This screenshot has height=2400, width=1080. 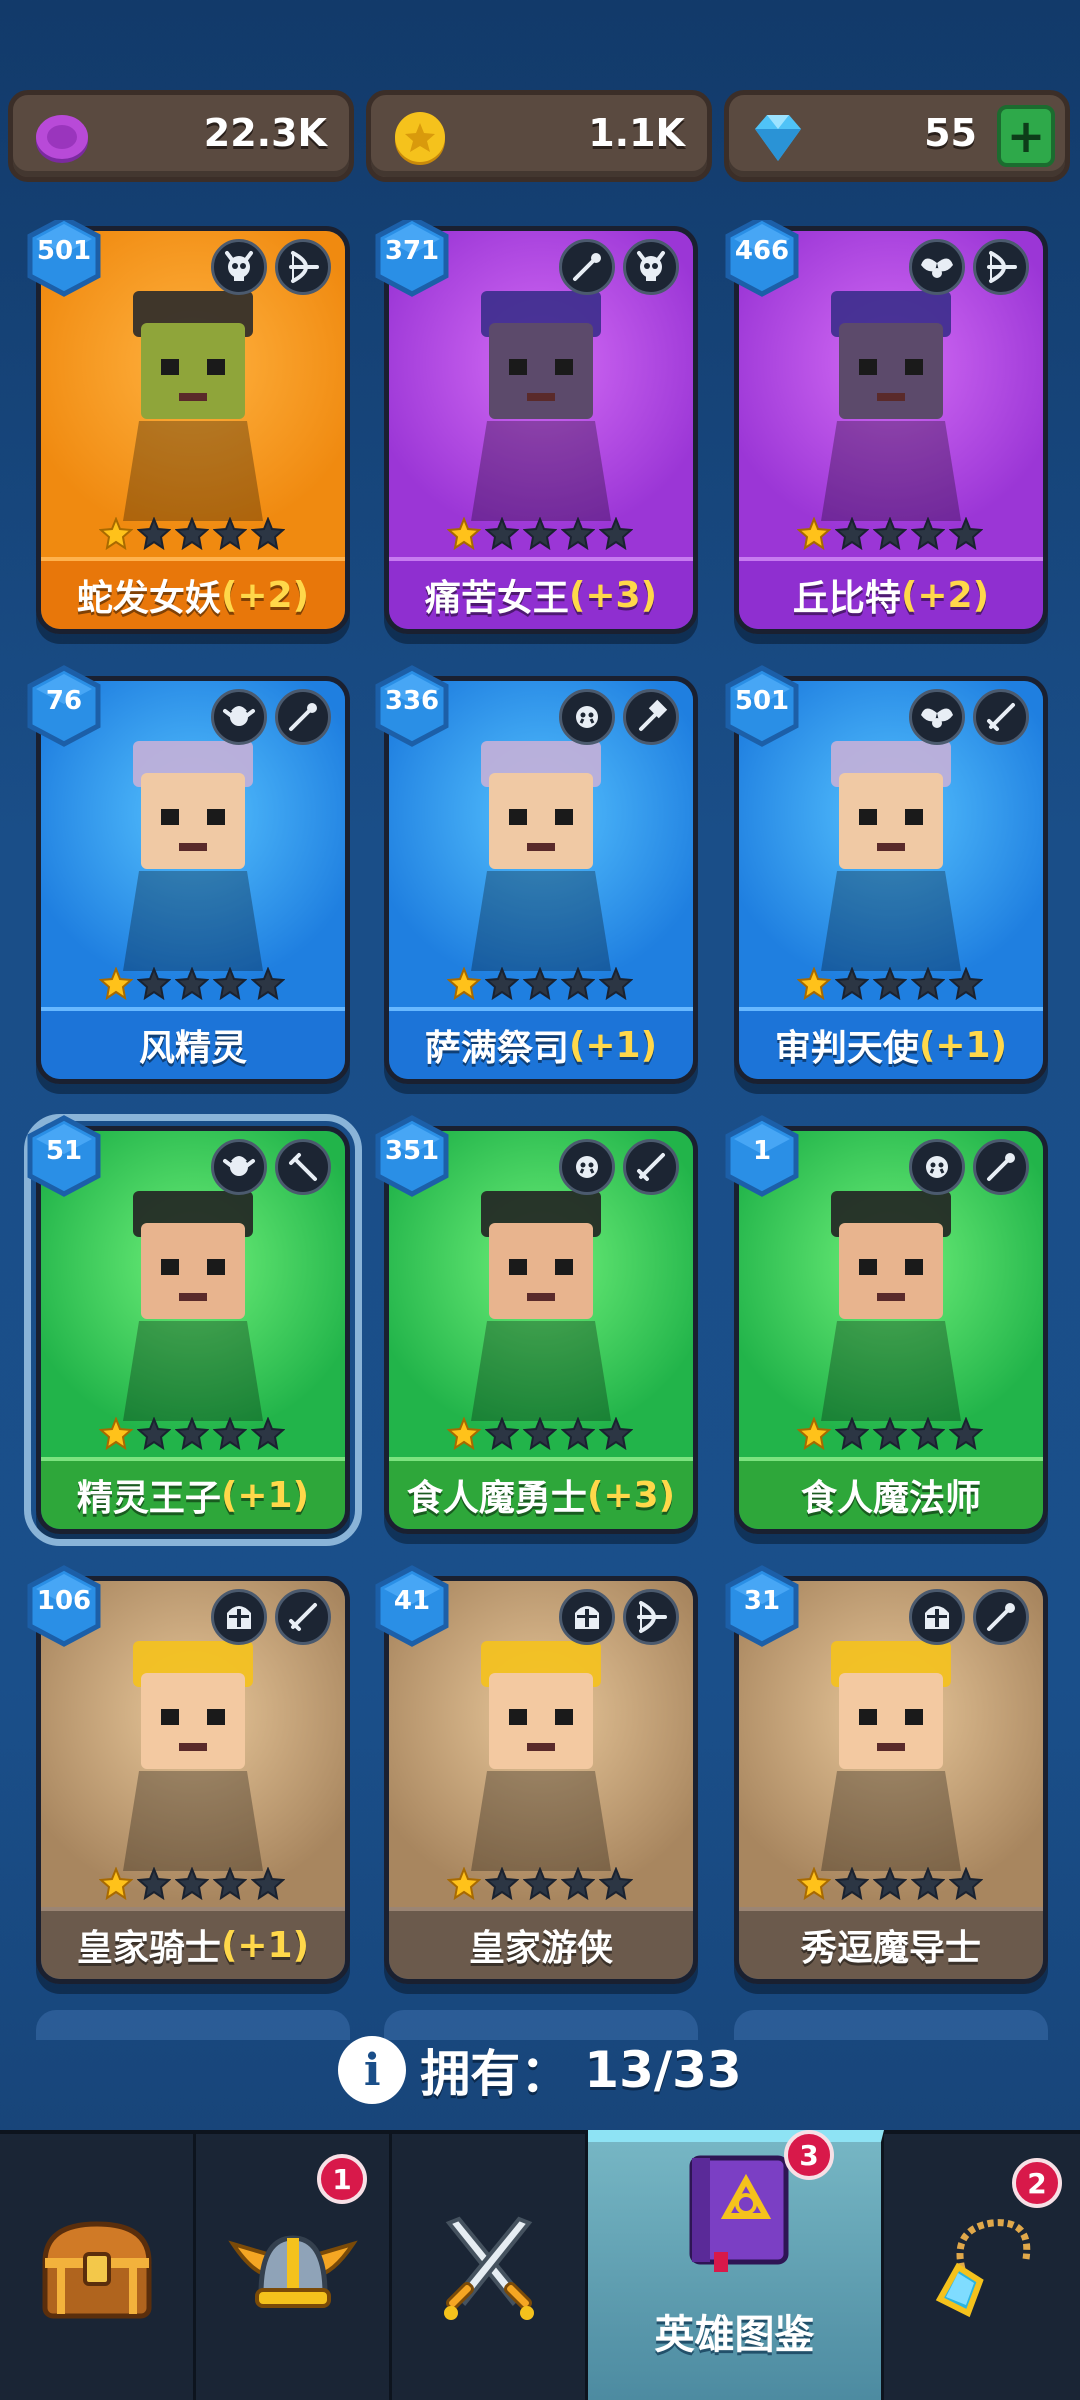 I want to click on shop-tab, so click(x=98, y=2267).